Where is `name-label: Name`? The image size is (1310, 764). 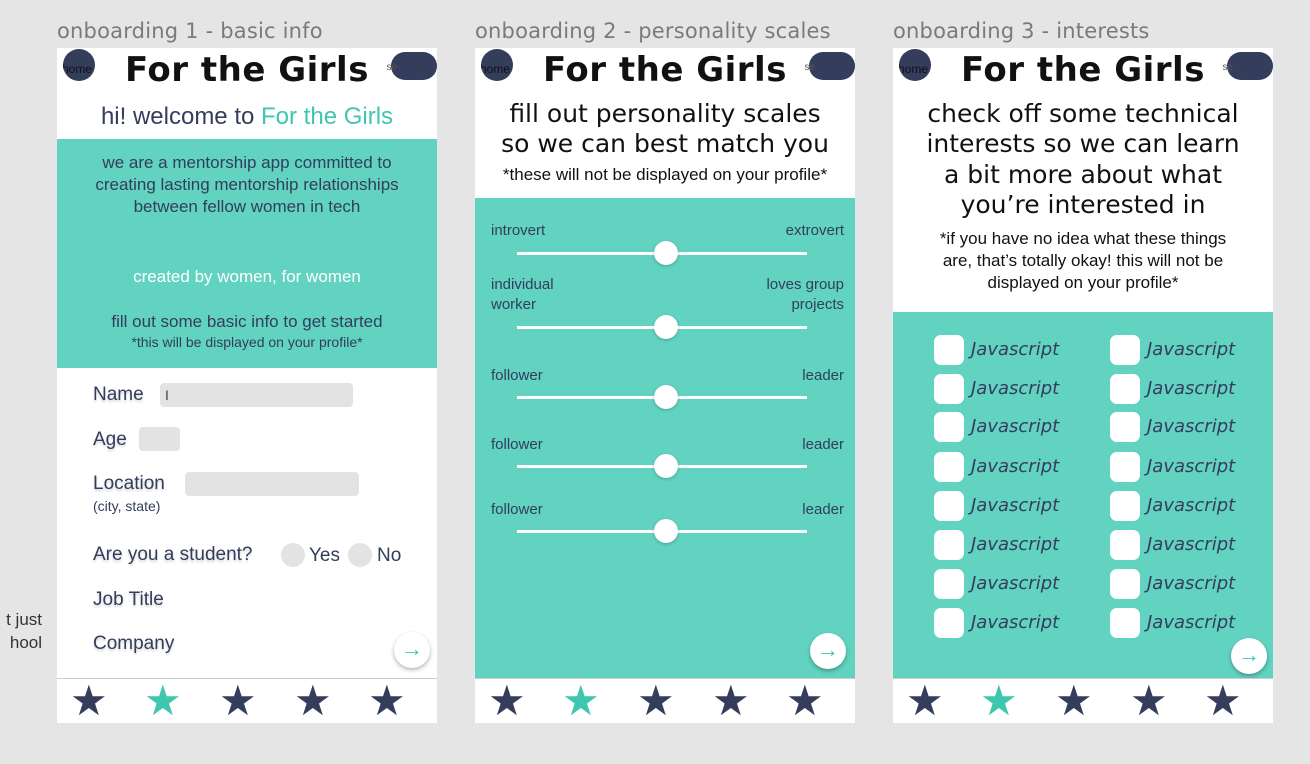 name-label: Name is located at coordinates (118, 394).